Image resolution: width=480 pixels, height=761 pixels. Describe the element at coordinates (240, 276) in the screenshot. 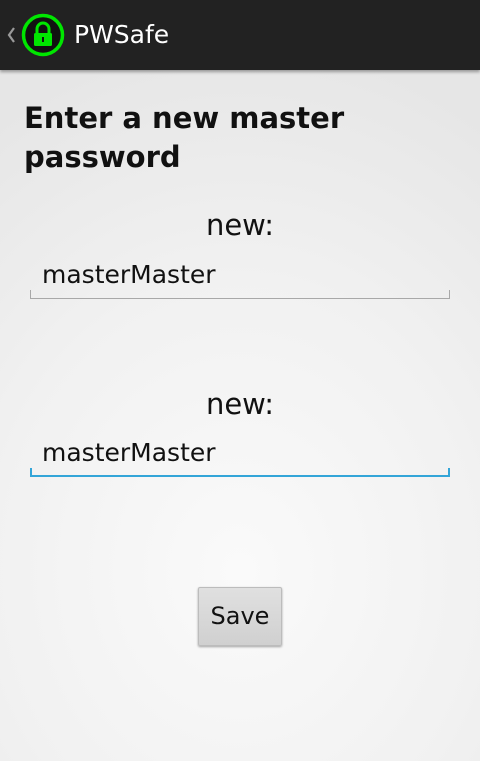

I see `new-password-field: masterMaster` at that location.